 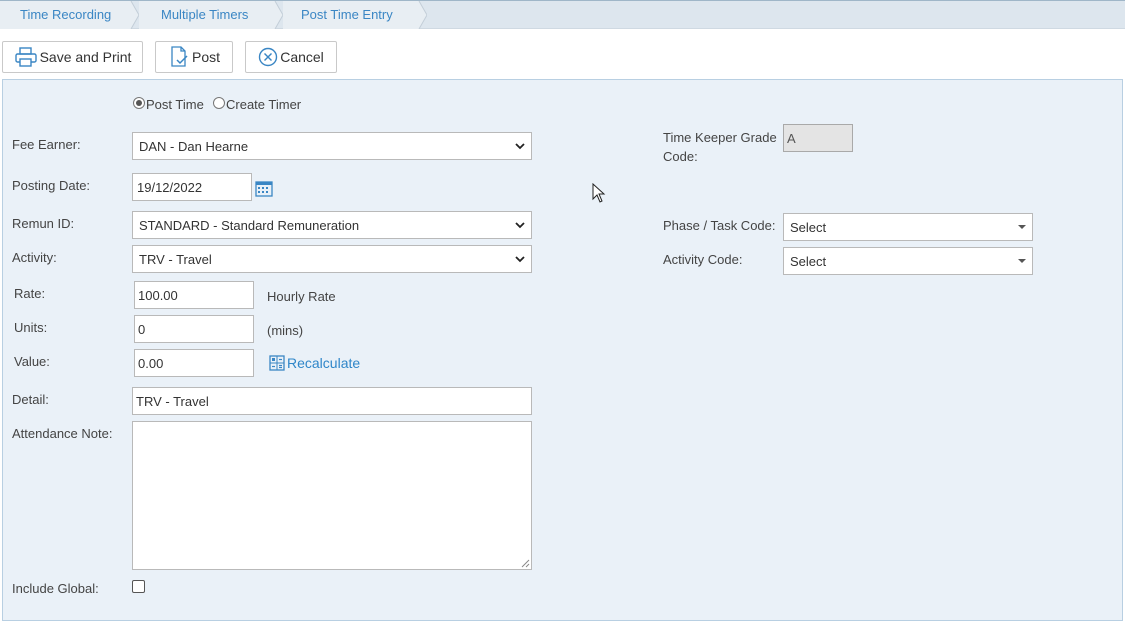 What do you see at coordinates (85, 57) in the screenshot?
I see `save-and-print-label: Save and Print` at bounding box center [85, 57].